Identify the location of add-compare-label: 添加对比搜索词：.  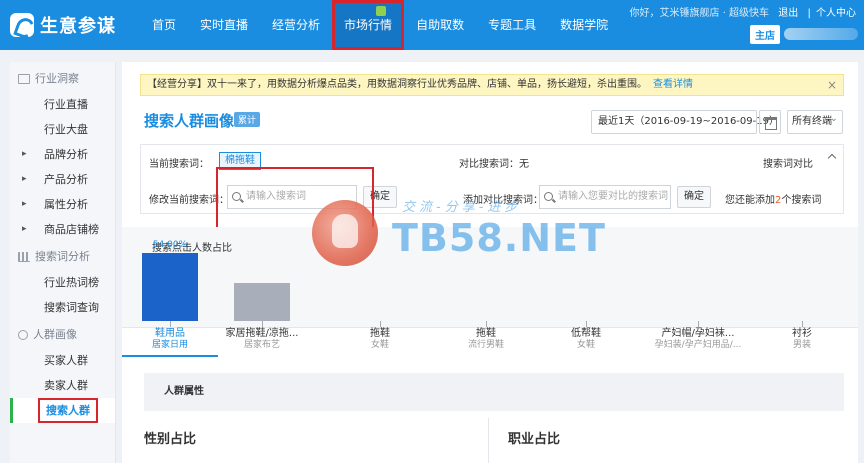
(503, 200).